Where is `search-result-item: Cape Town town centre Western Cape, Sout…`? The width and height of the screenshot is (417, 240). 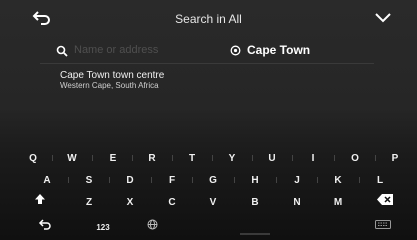 search-result-item: Cape Town town centre Western Cape, Sout… is located at coordinates (210, 80).